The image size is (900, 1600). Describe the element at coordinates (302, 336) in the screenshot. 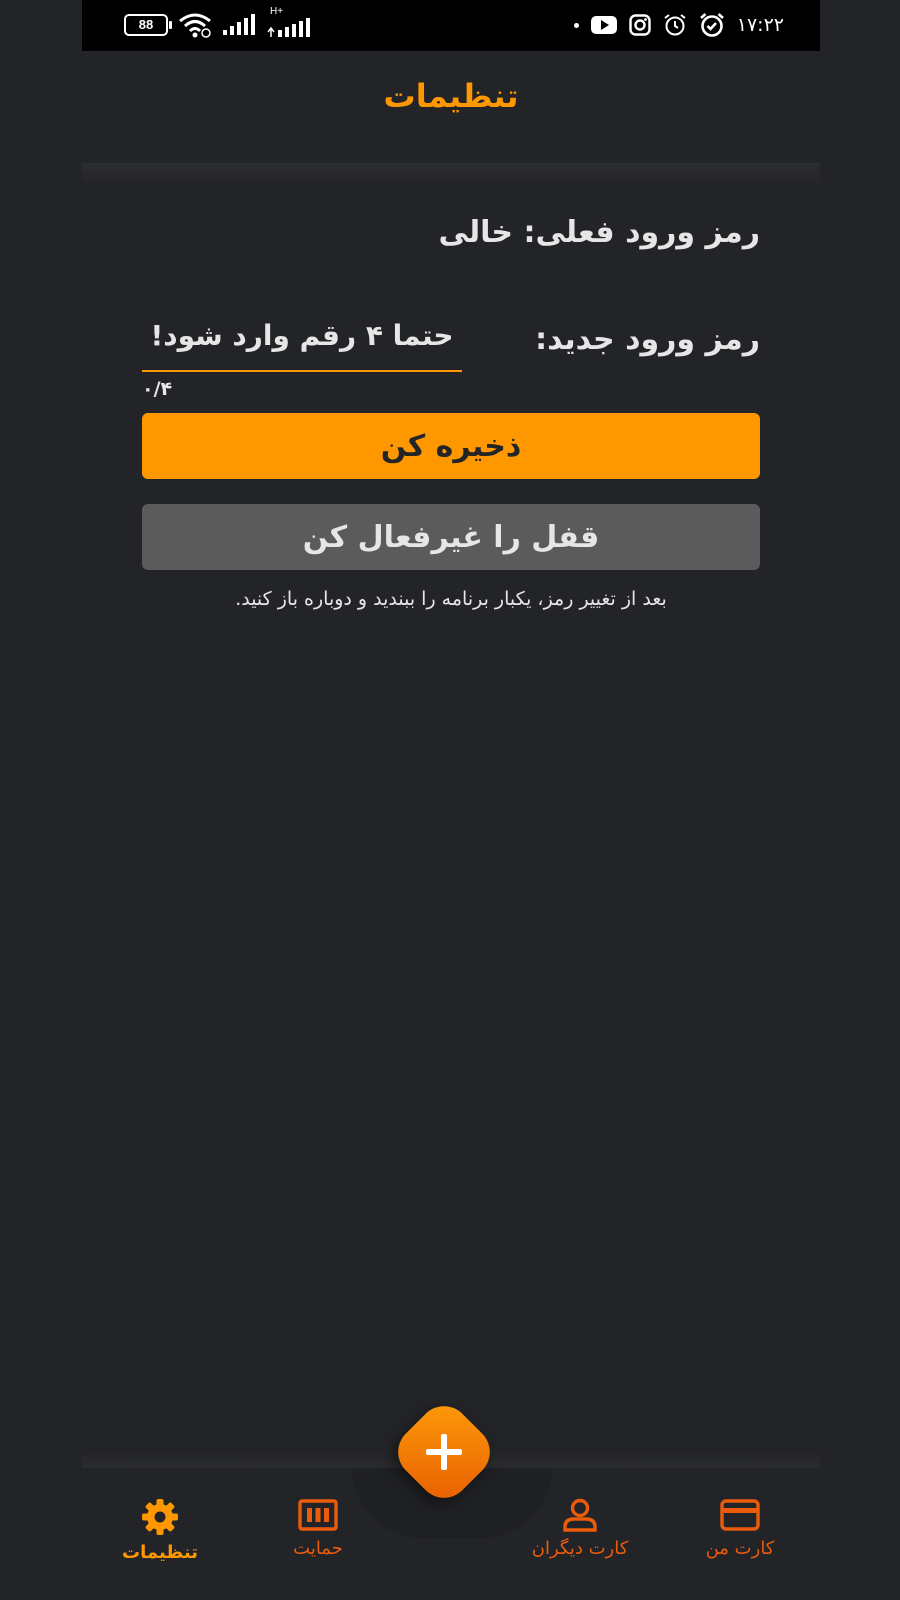

I see `new-password-input` at that location.